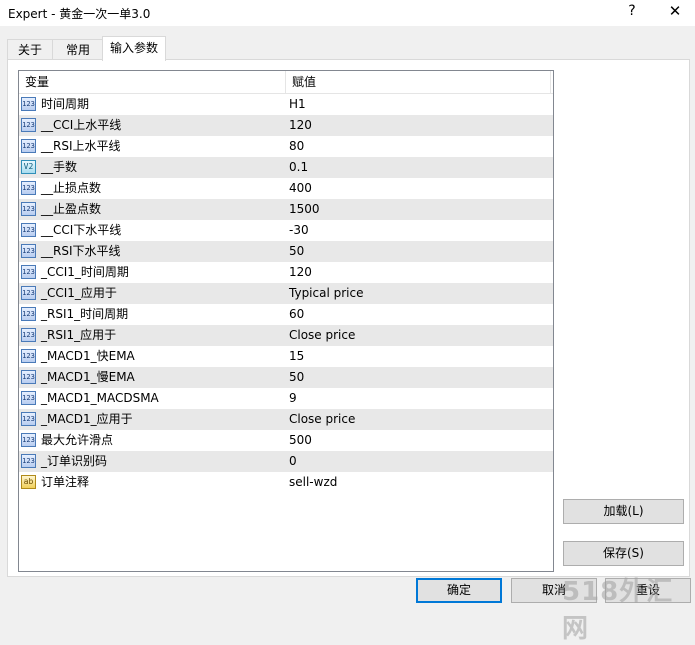  Describe the element at coordinates (77, 440) in the screenshot. I see `parameter-name: 最大允许滑点` at that location.